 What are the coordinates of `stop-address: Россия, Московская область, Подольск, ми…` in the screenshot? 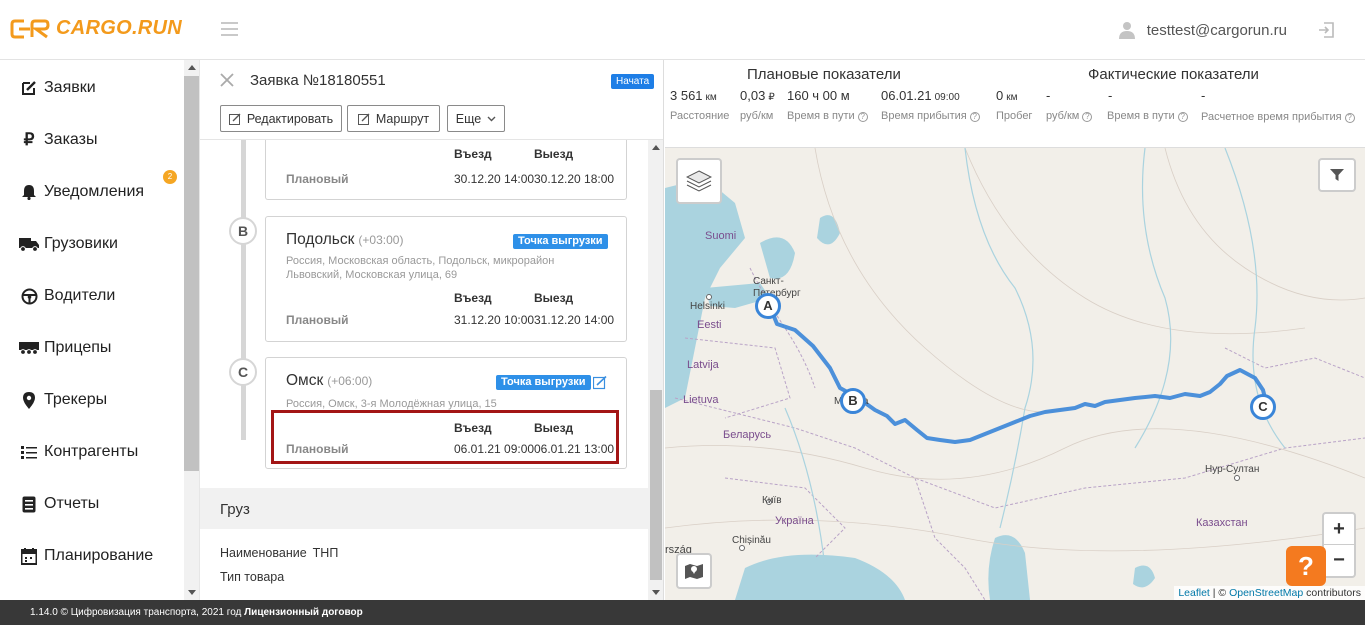 It's located at (420, 268).